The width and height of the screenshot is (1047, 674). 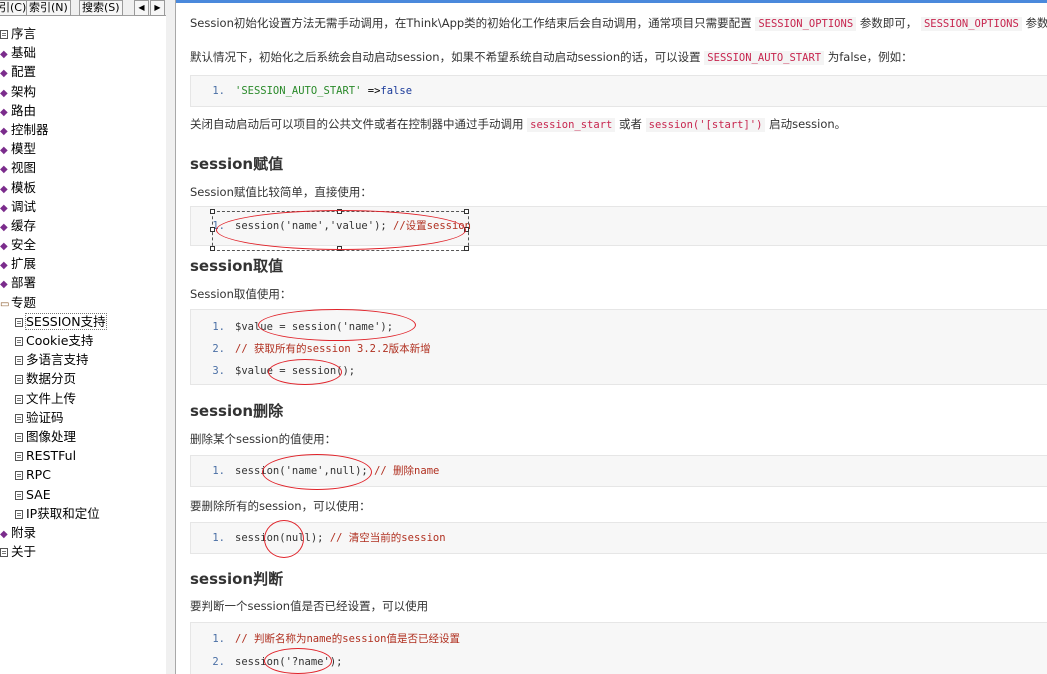 What do you see at coordinates (83, 91) in the screenshot?
I see `tree-item: ◆ 架构` at bounding box center [83, 91].